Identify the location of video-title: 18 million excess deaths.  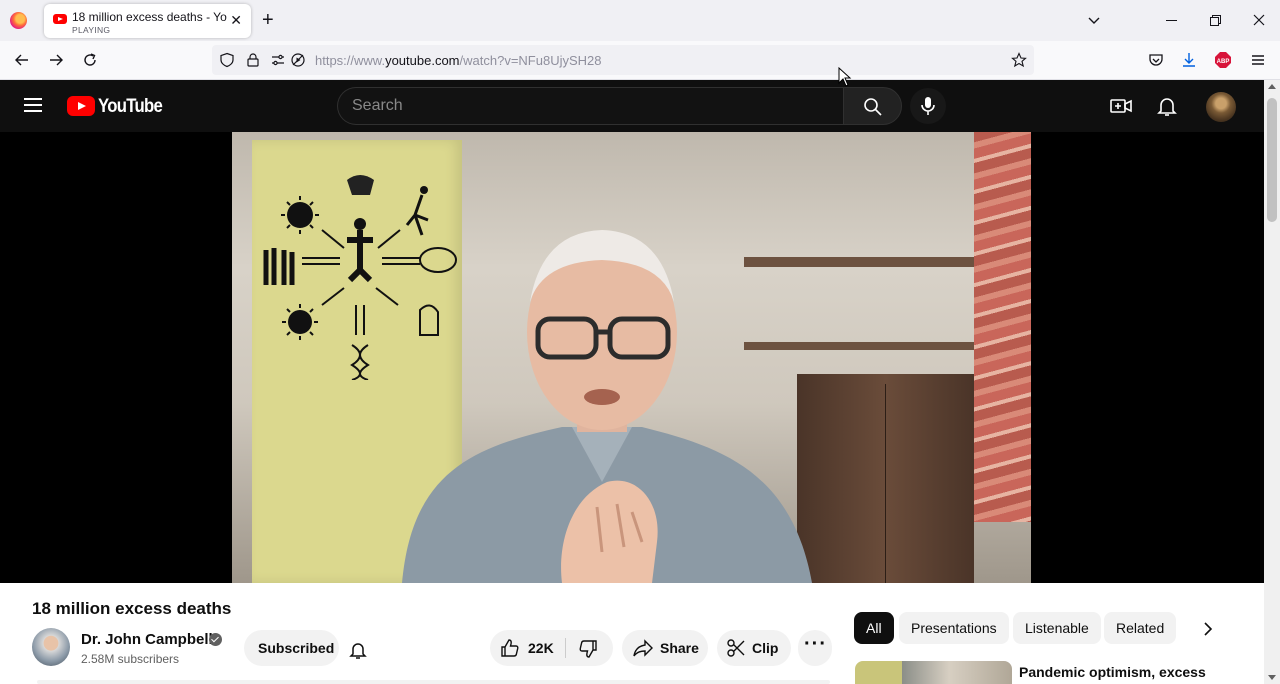
(132, 608).